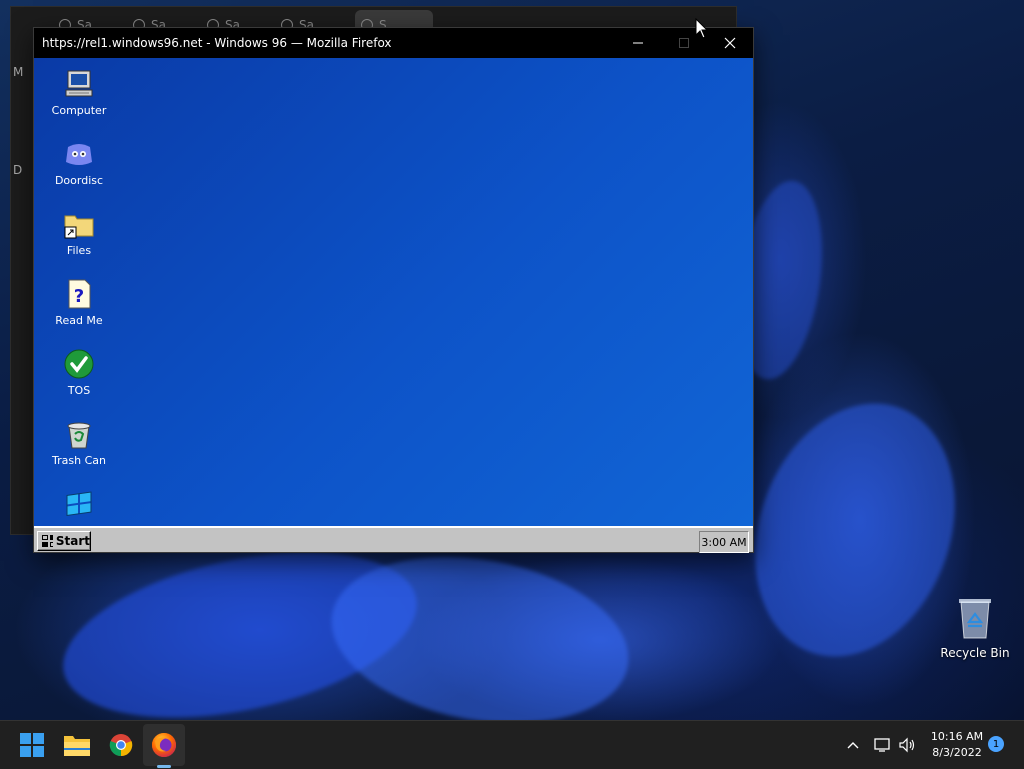 Image resolution: width=1024 pixels, height=769 pixels. Describe the element at coordinates (79, 390) in the screenshot. I see `w96-icon-label: TOS` at that location.